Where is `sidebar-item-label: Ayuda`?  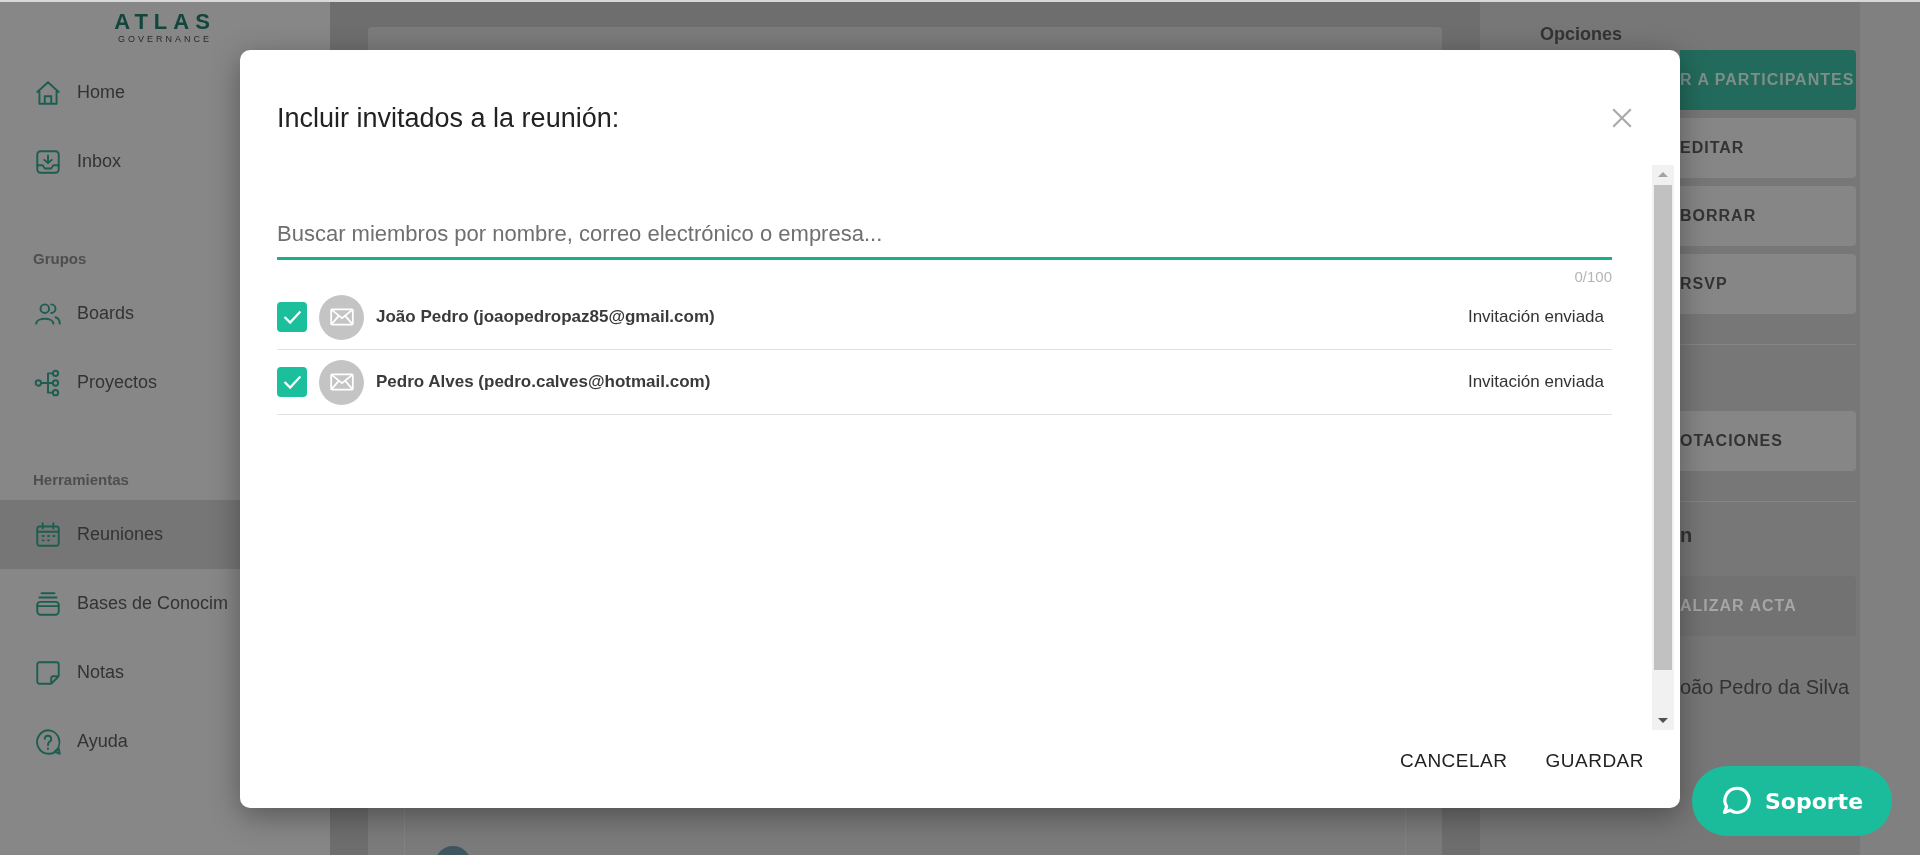 sidebar-item-label: Ayuda is located at coordinates (102, 741).